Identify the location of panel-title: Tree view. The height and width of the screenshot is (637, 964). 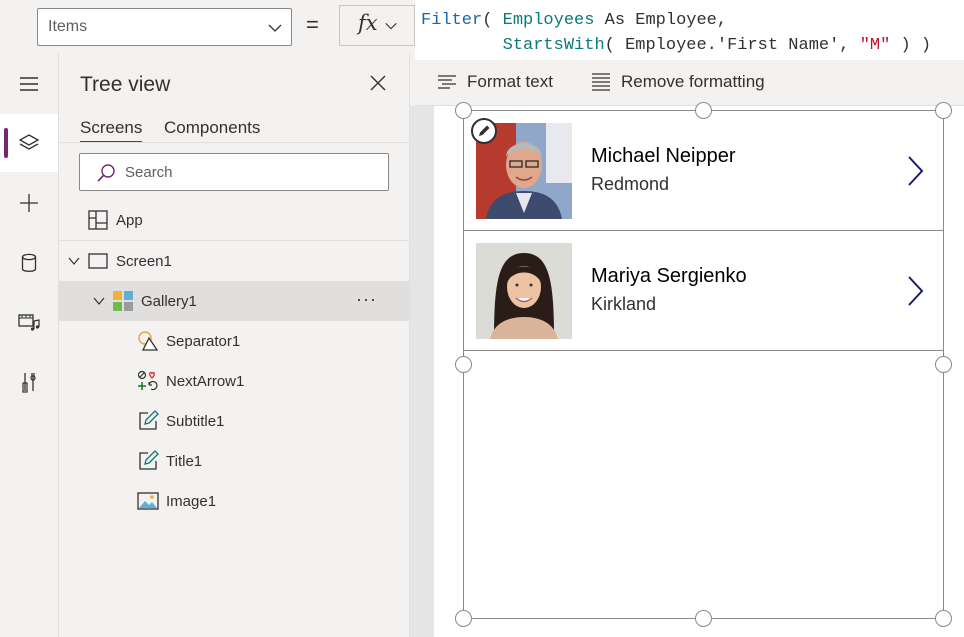
(125, 84).